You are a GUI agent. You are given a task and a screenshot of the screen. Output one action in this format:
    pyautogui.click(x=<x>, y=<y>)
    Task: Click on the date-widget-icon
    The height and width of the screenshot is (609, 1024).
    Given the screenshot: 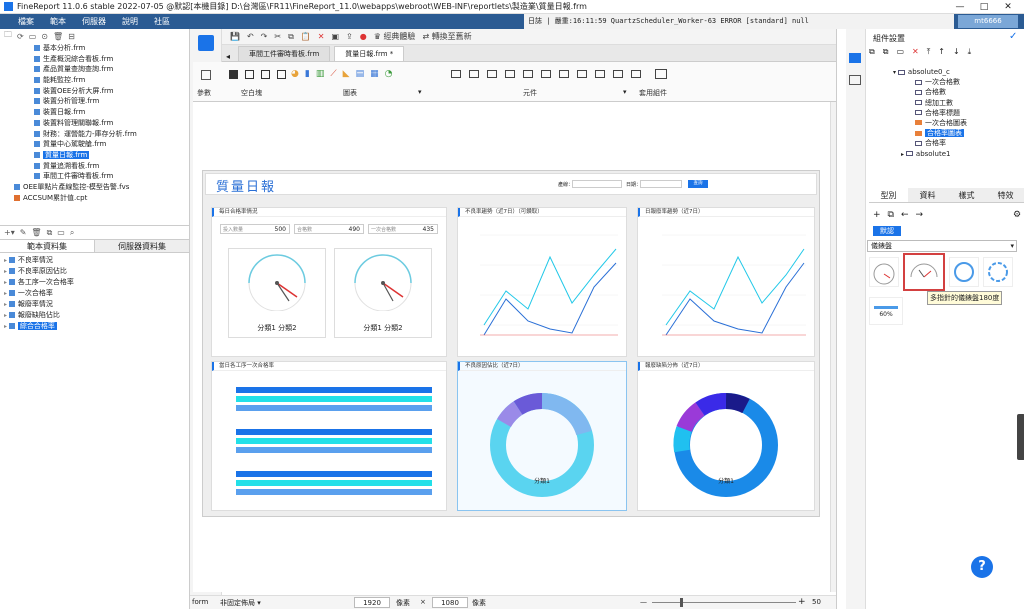 What is the action you would take?
    pyautogui.click(x=546, y=74)
    